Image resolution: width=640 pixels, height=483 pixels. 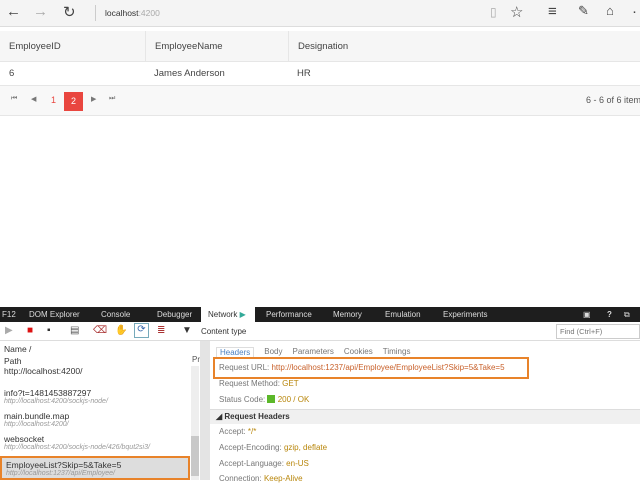 I want to click on tab-network: Network ▶, so click(x=228, y=314).